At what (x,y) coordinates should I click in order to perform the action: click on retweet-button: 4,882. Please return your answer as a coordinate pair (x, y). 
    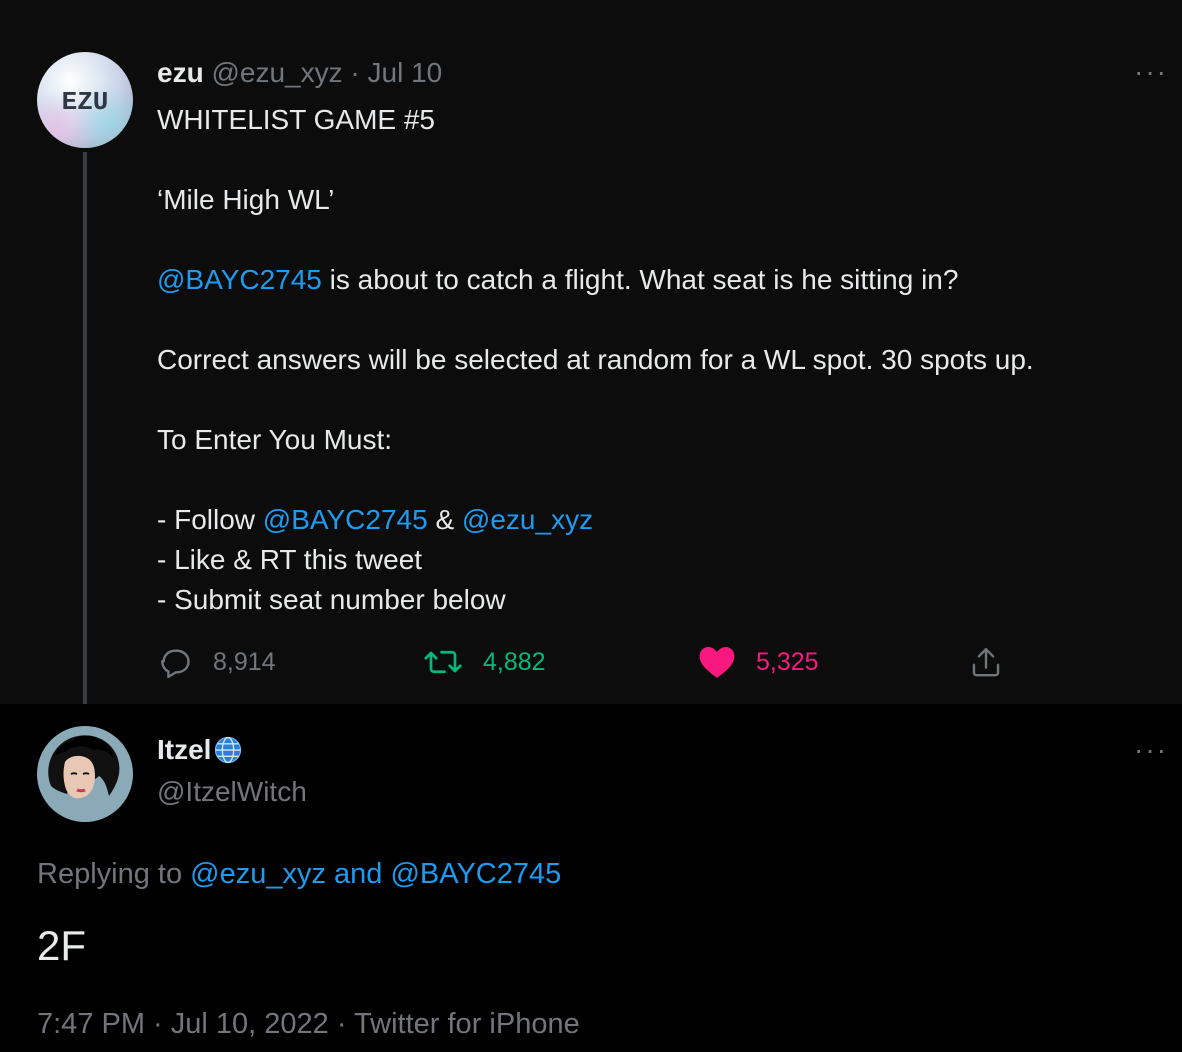
    Looking at the image, I should click on (484, 662).